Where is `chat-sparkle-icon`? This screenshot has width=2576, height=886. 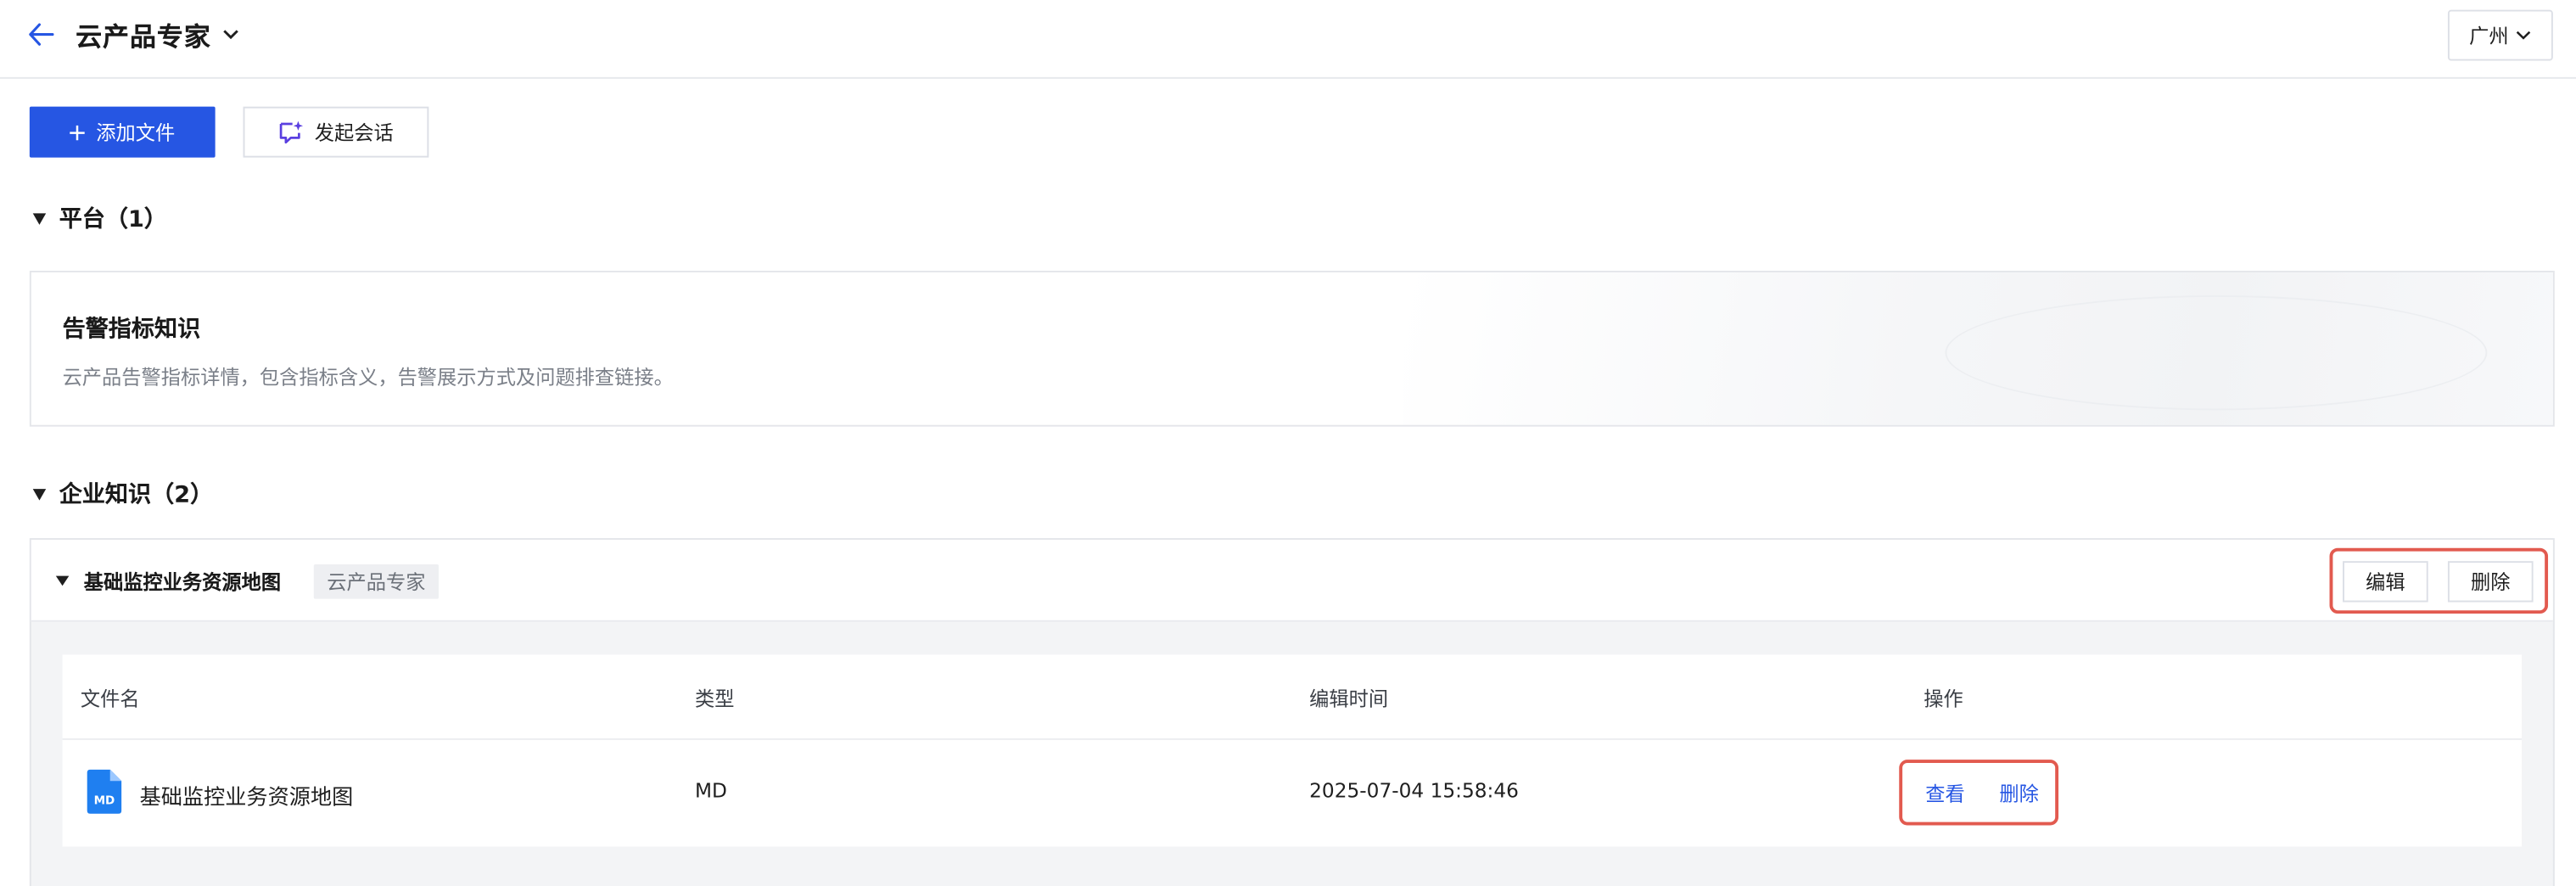
chat-sparkle-icon is located at coordinates (292, 132).